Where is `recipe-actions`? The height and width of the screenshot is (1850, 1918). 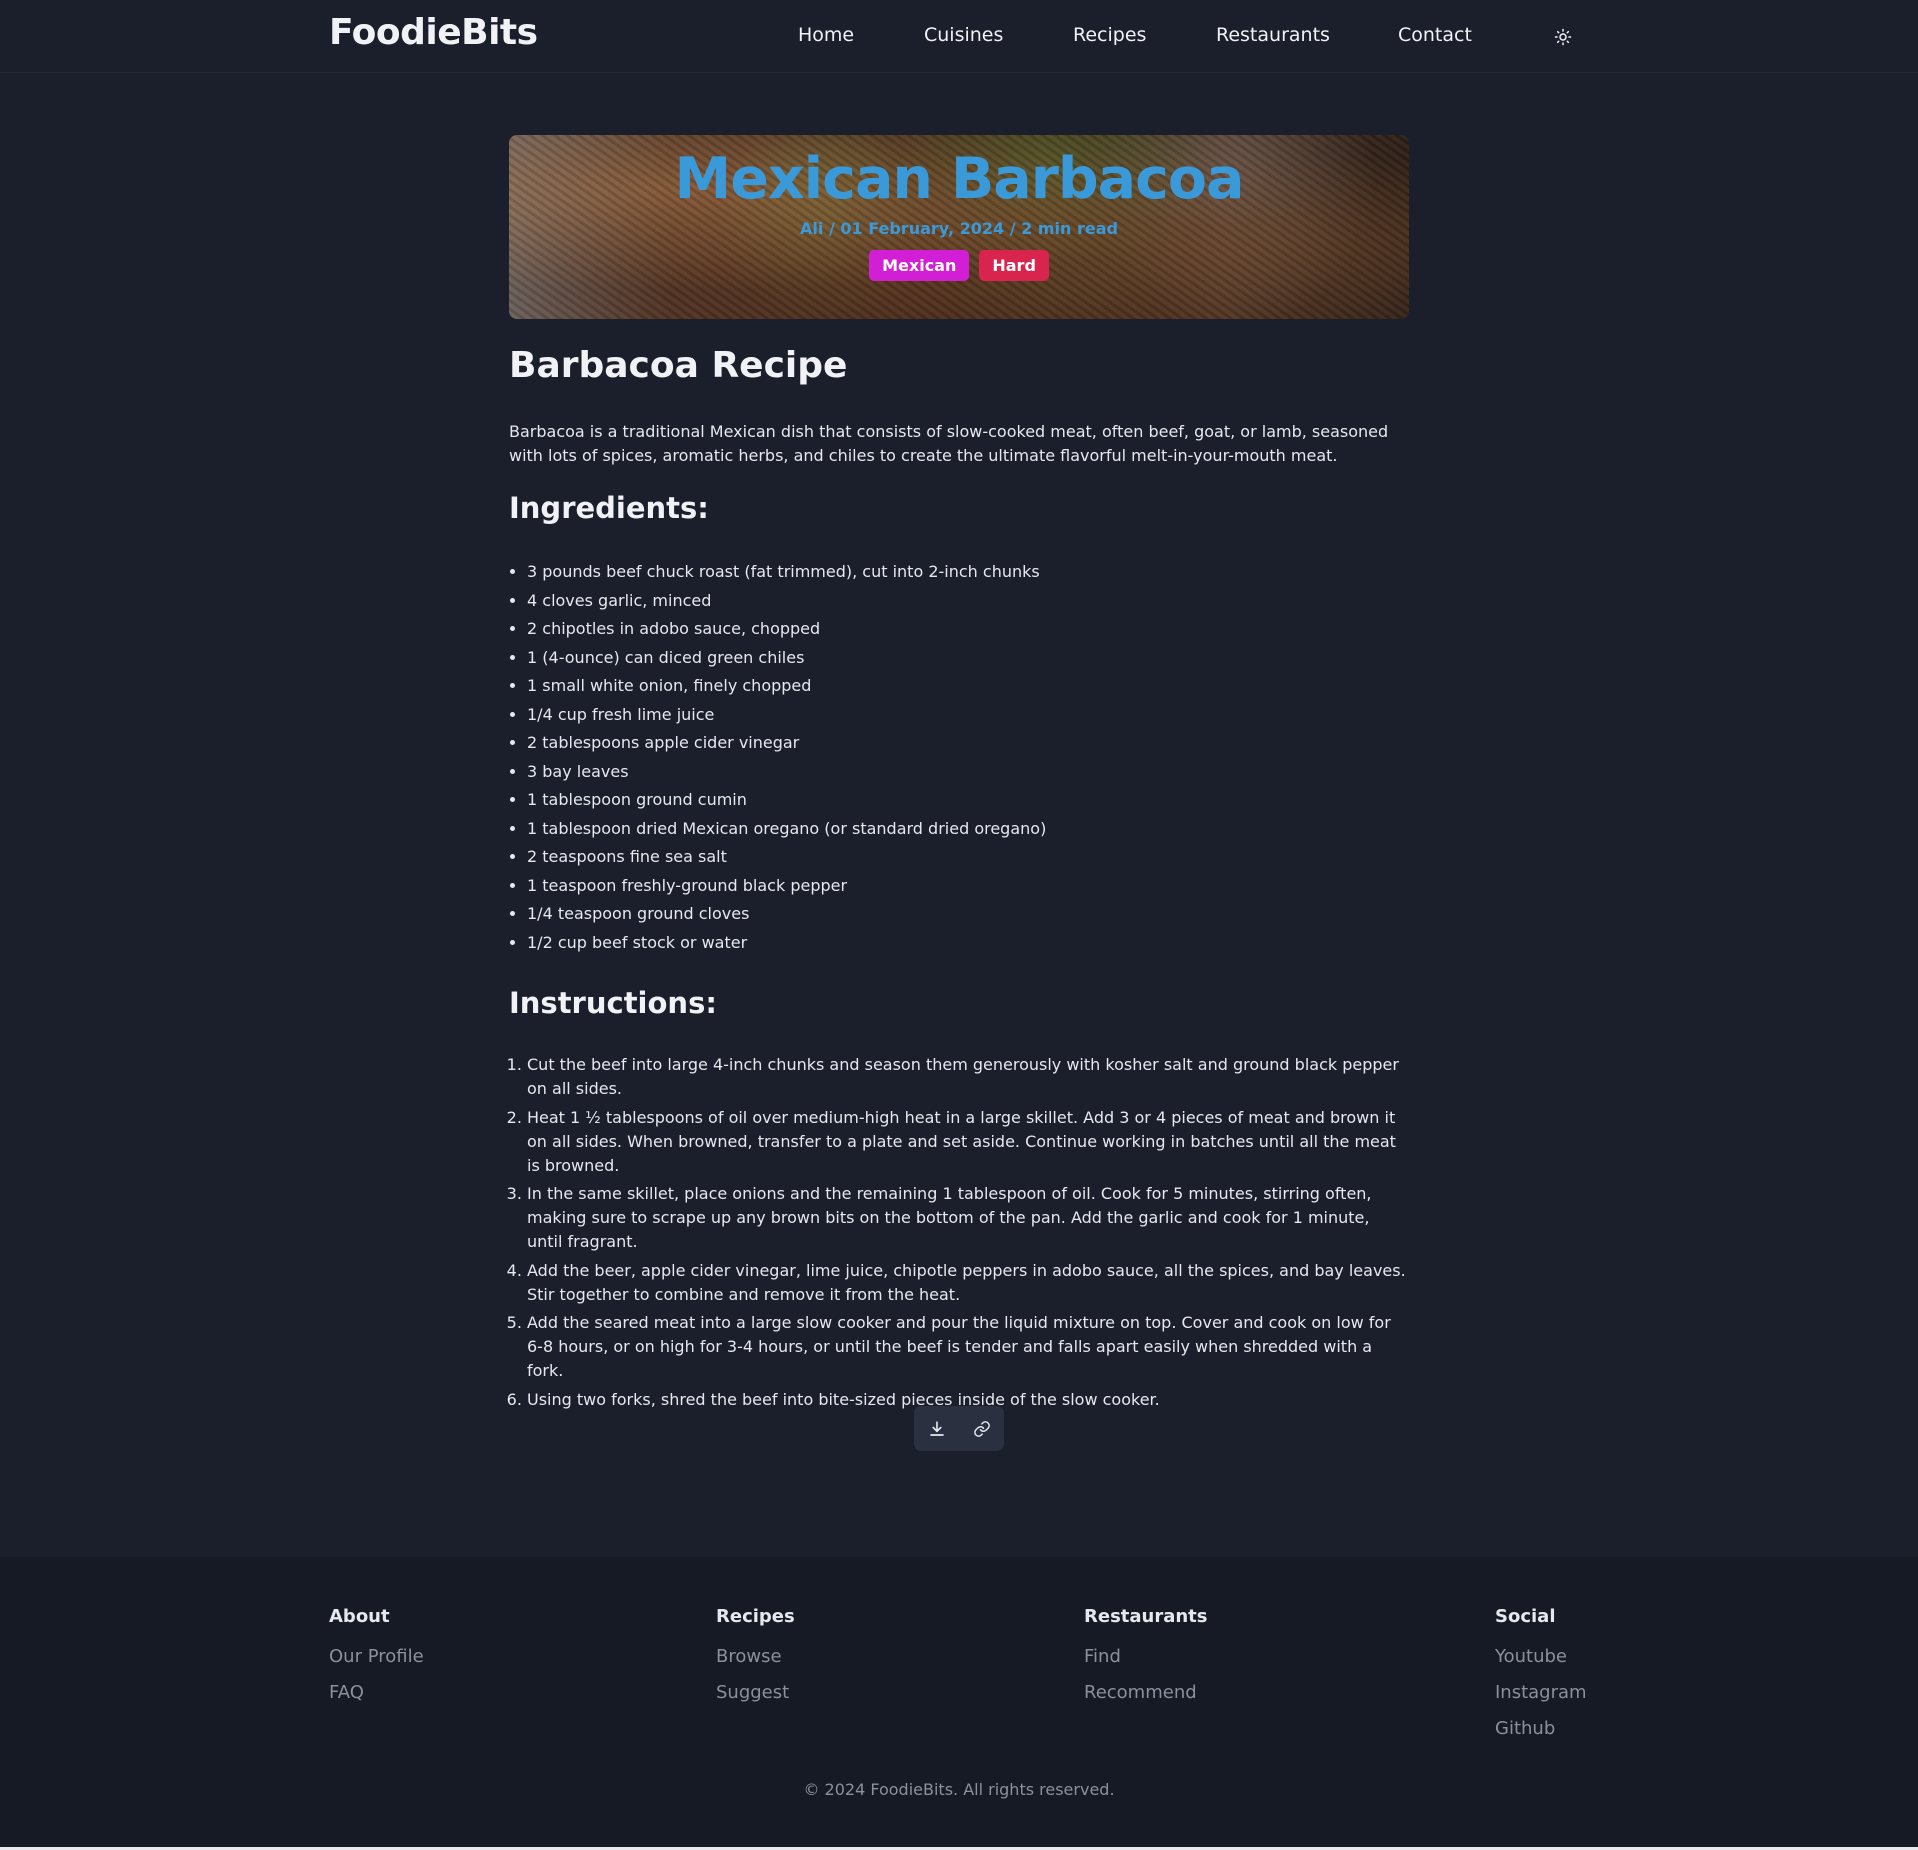
recipe-actions is located at coordinates (959, 1428).